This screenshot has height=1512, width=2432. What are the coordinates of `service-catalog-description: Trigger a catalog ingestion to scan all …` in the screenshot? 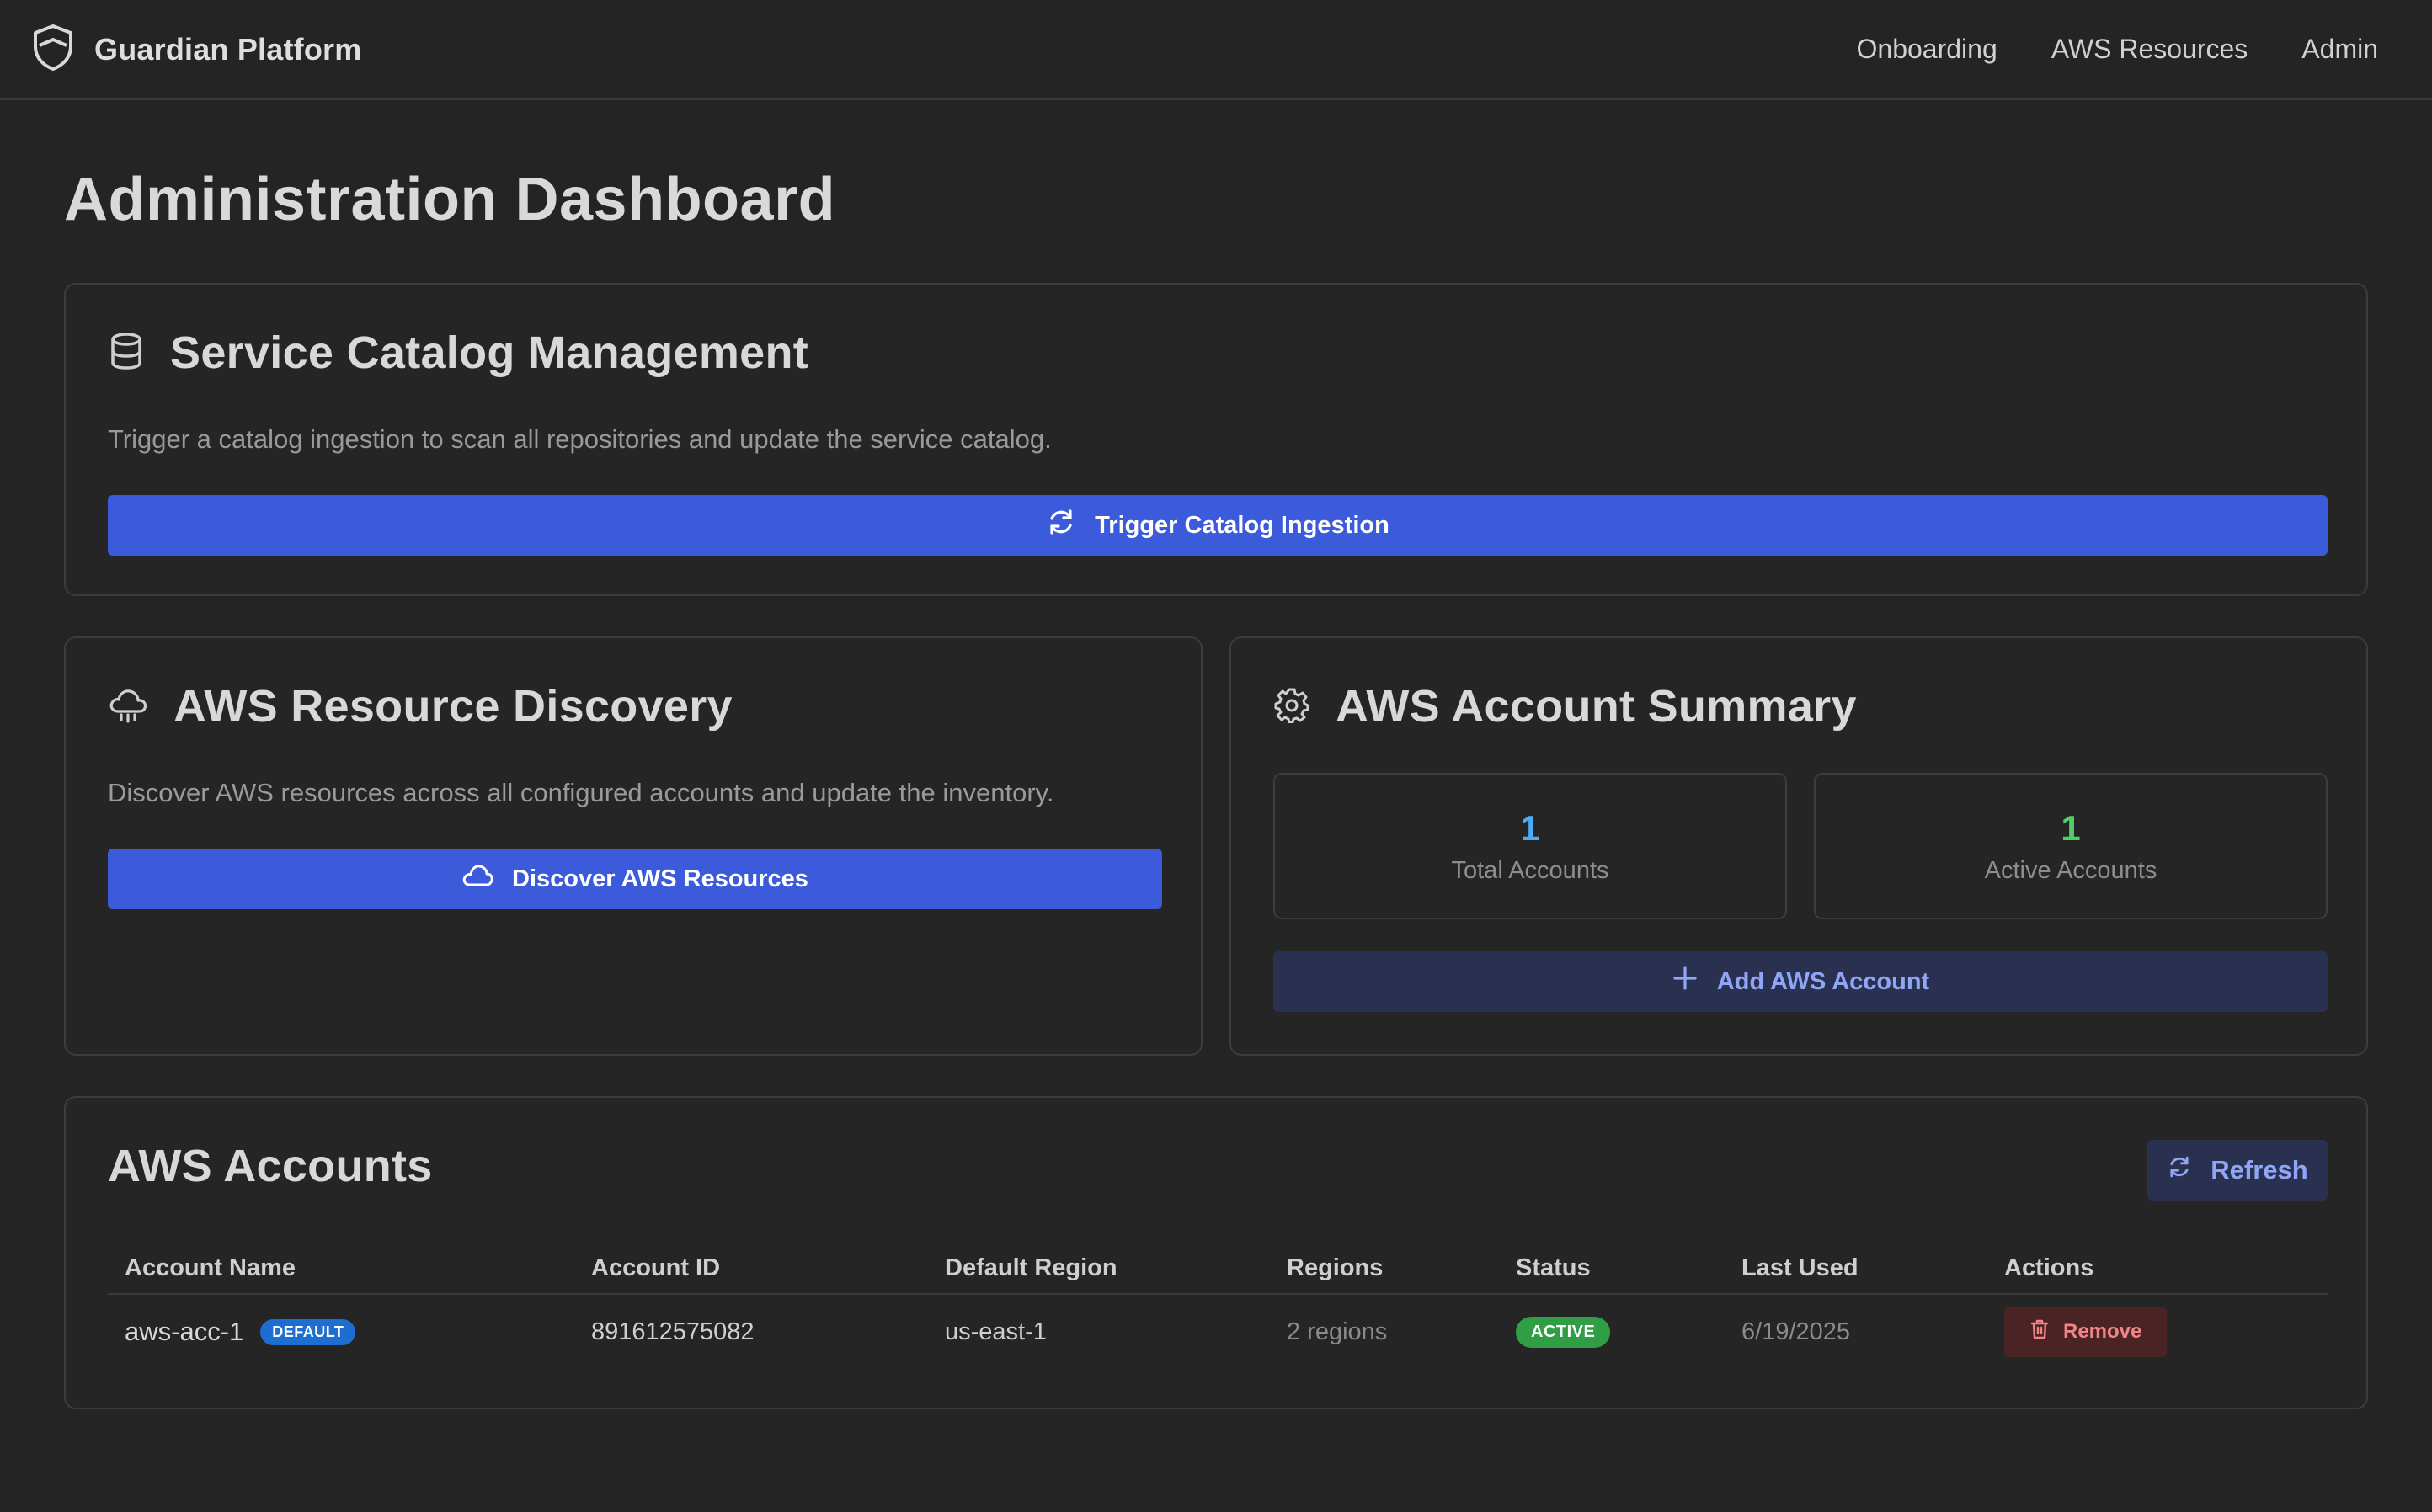 It's located at (580, 439).